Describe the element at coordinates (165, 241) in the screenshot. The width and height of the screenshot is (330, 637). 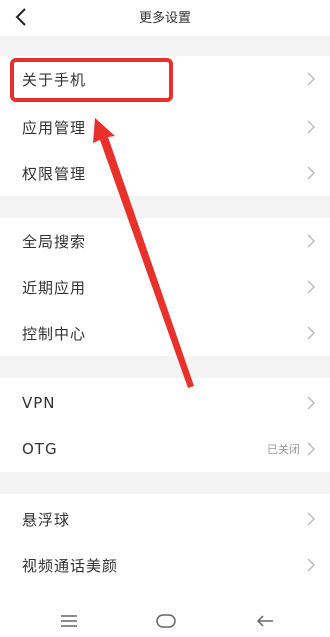
I see `global-search-row: 全局搜索` at that location.